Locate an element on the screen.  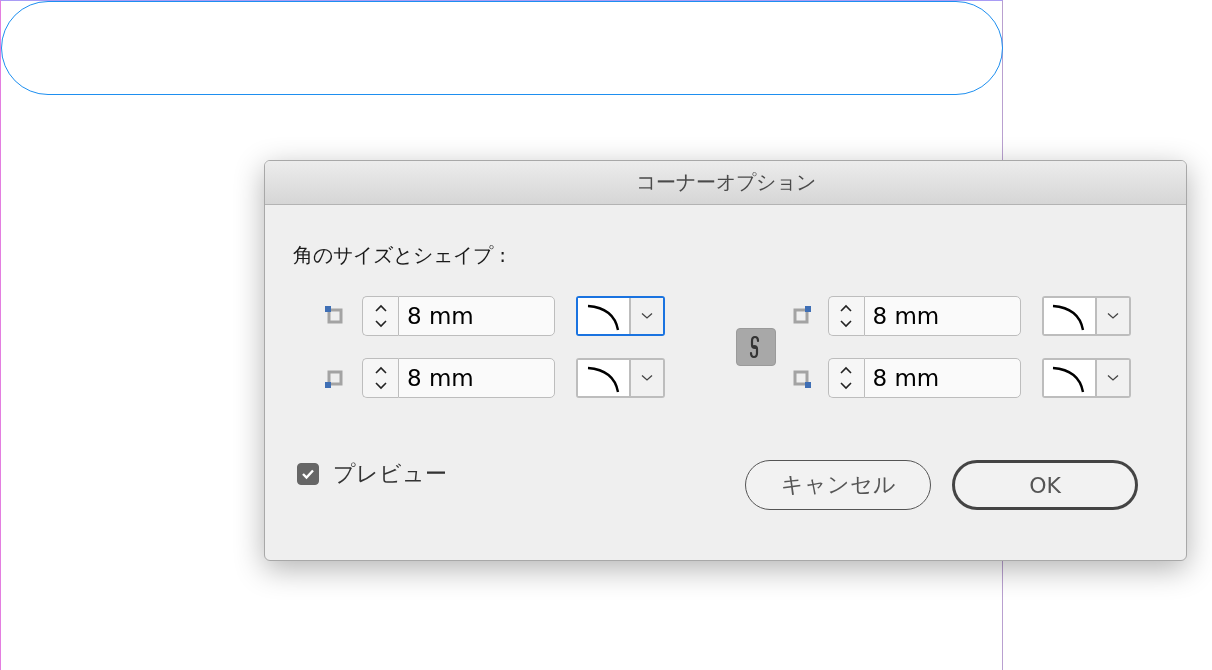
ok-button: OK is located at coordinates (1045, 485).